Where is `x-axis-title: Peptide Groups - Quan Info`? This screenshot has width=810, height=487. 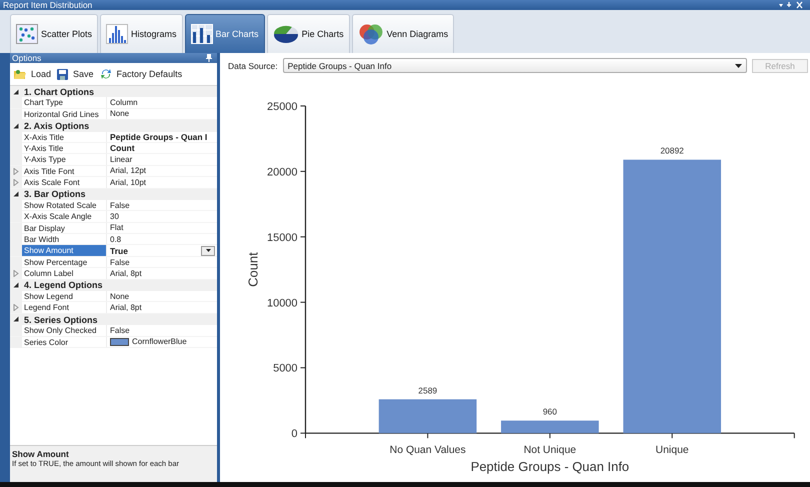
x-axis-title: Peptide Groups - Quan Info is located at coordinates (550, 466).